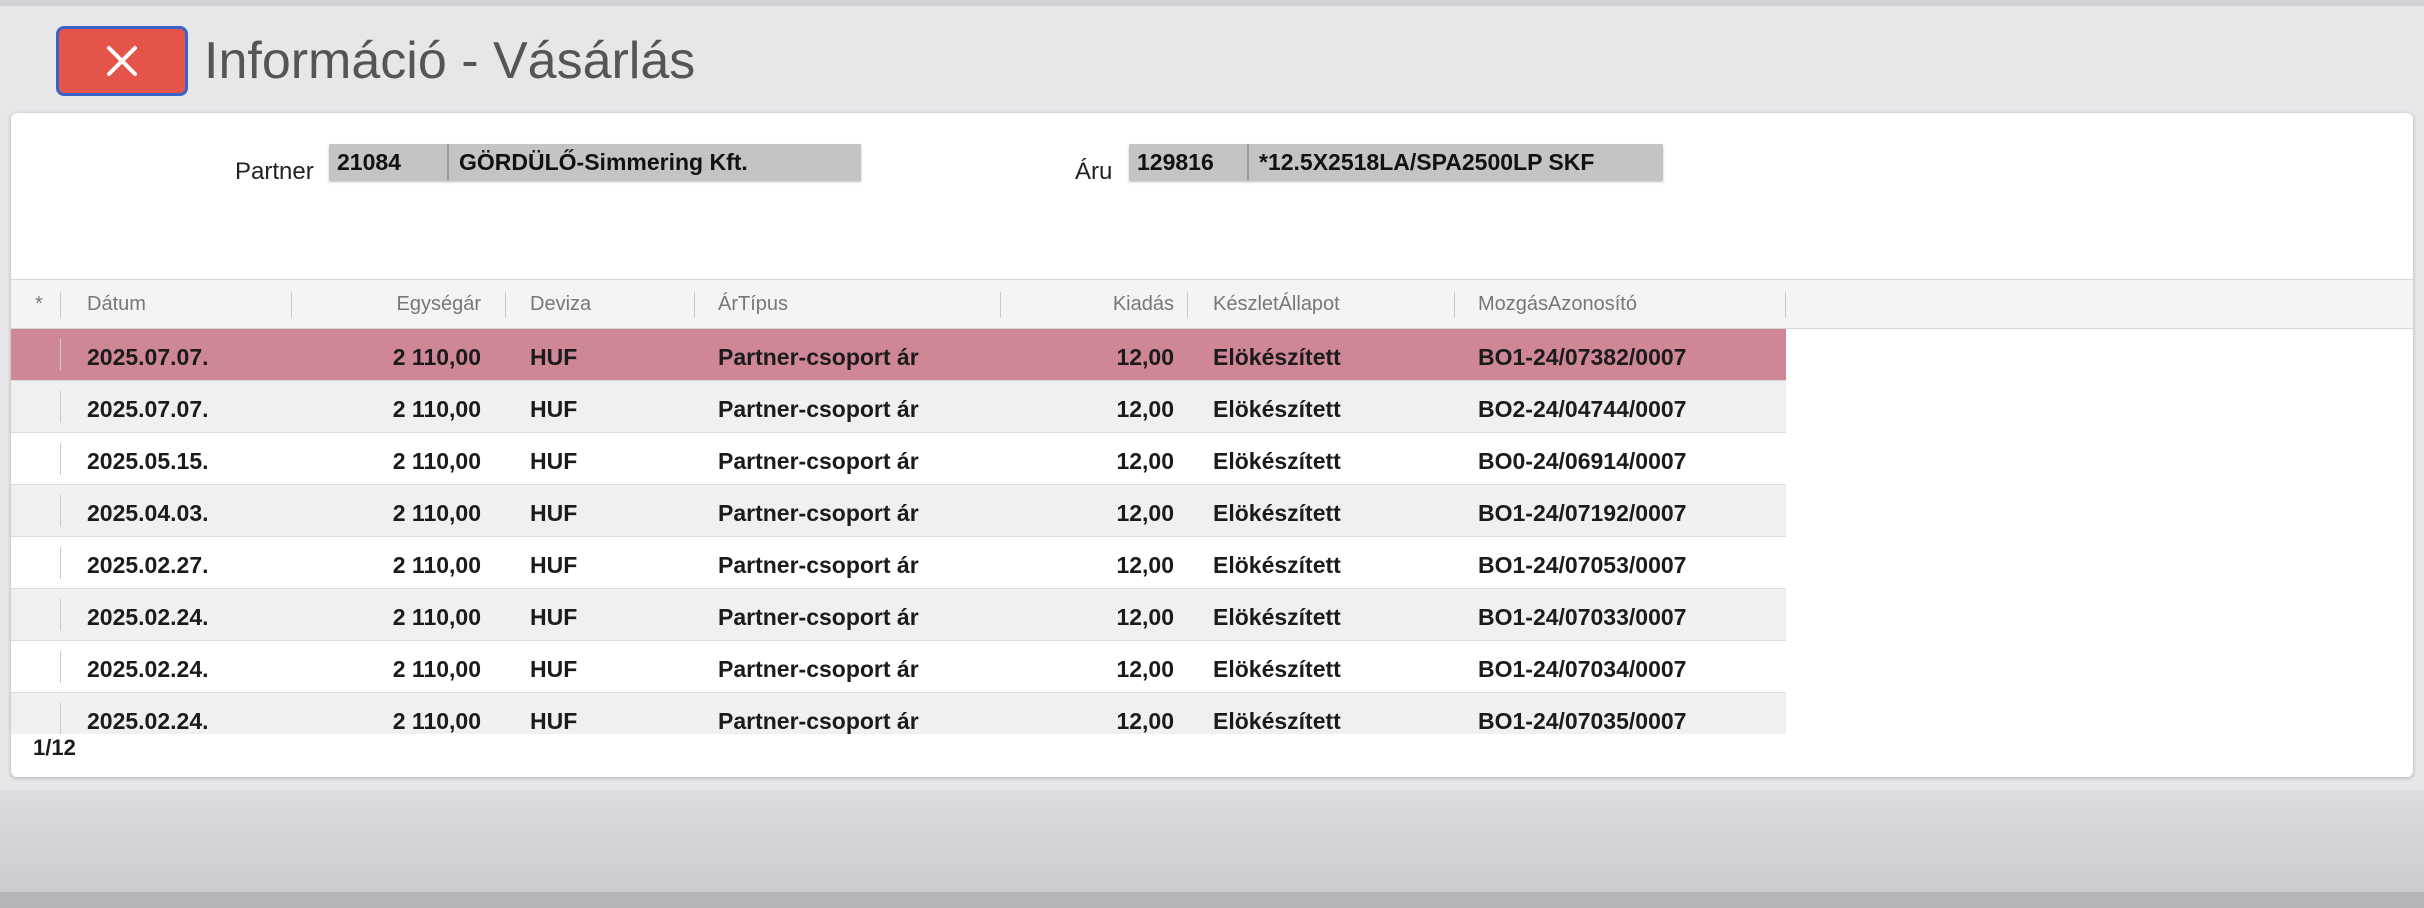  Describe the element at coordinates (148, 565) in the screenshot. I see `cell-datum: 2025.02.27.` at that location.